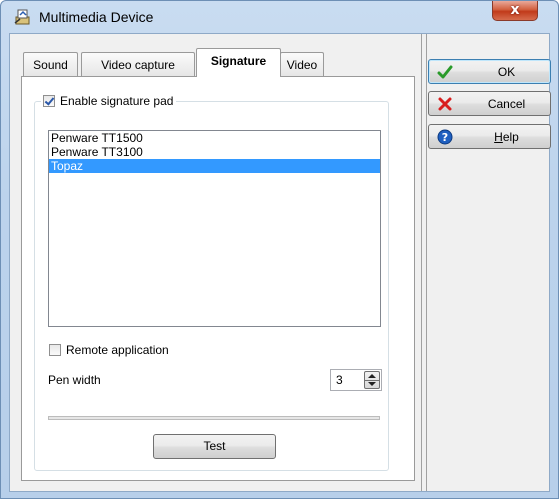  Describe the element at coordinates (49, 101) in the screenshot. I see `checkbox-checked-icon` at that location.